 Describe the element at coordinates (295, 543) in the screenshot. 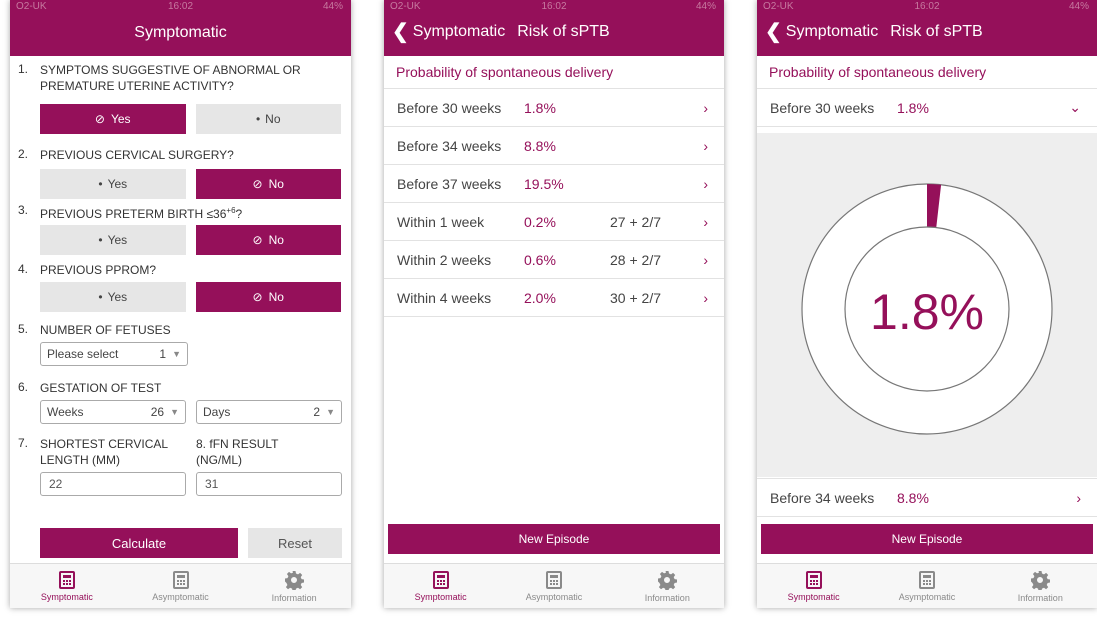

I see `reset-button: Reset` at that location.